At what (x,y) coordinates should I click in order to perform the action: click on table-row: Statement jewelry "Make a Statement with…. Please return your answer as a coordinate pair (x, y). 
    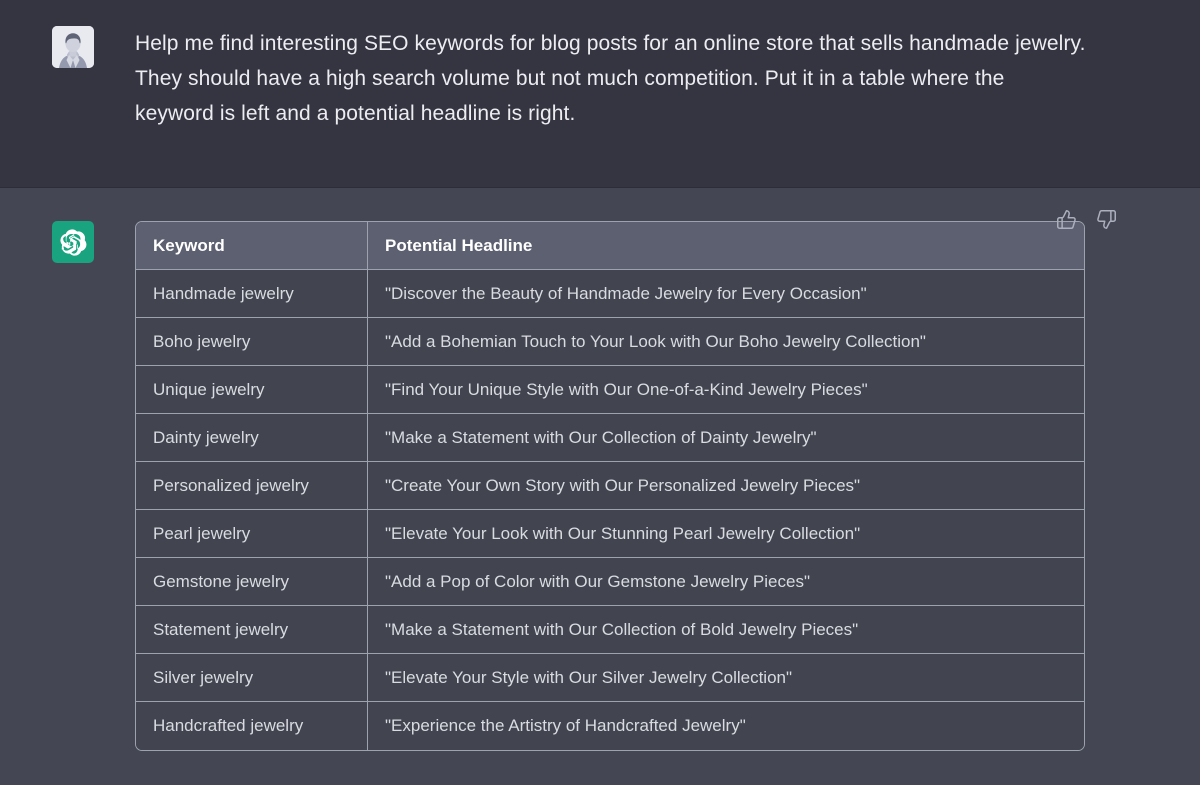
    Looking at the image, I should click on (610, 630).